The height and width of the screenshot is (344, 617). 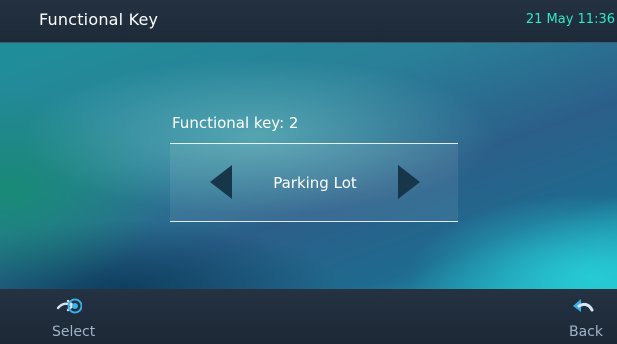 I want to click on back-arrow-icon, so click(x=583, y=305).